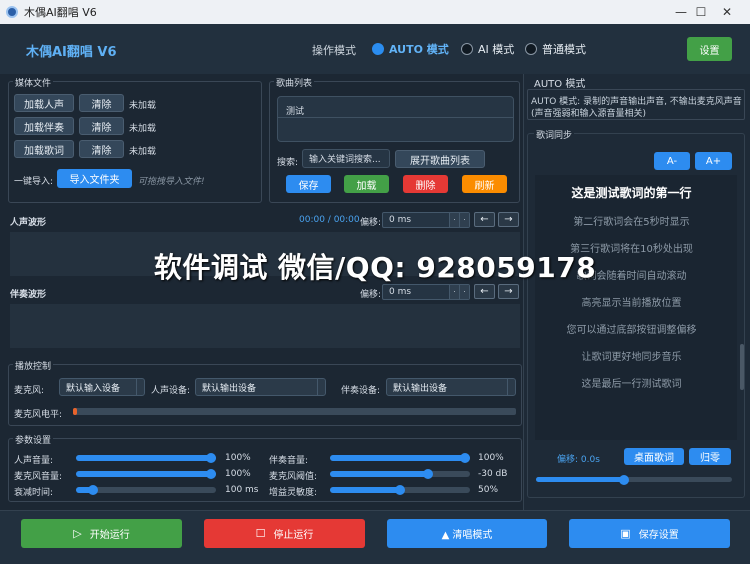  What do you see at coordinates (493, 474) in the screenshot?
I see `param-value: -30 dB` at bounding box center [493, 474].